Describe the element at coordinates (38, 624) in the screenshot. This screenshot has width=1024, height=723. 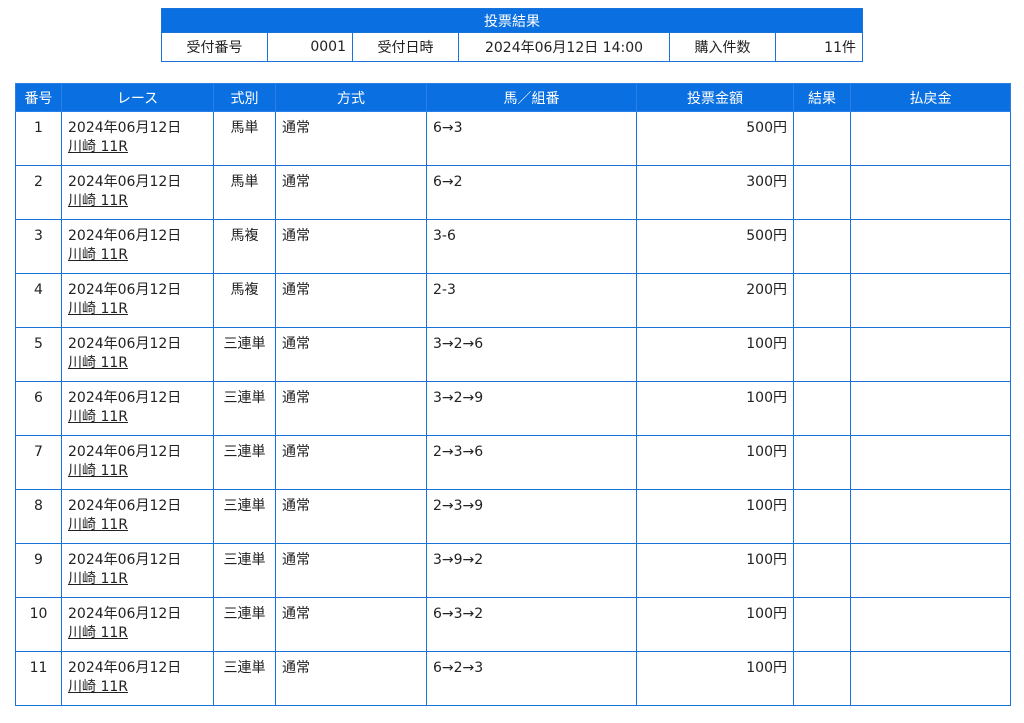
I see `row-number: 10` at that location.